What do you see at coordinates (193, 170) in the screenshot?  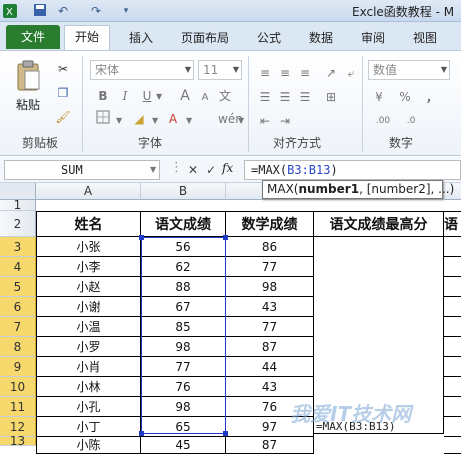 I see `cancel-icon: ✕` at bounding box center [193, 170].